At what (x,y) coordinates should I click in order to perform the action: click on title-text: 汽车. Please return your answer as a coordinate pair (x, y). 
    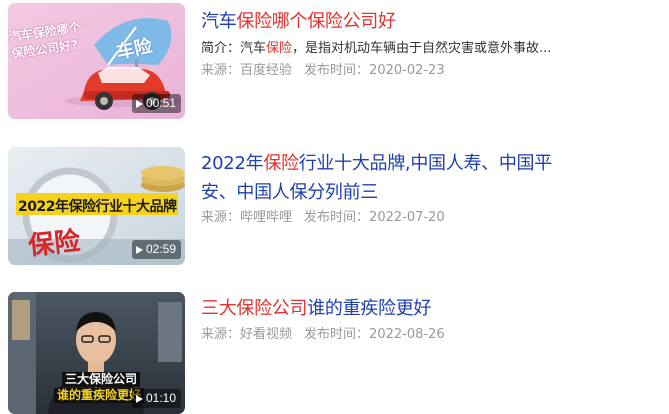
    Looking at the image, I should click on (219, 21).